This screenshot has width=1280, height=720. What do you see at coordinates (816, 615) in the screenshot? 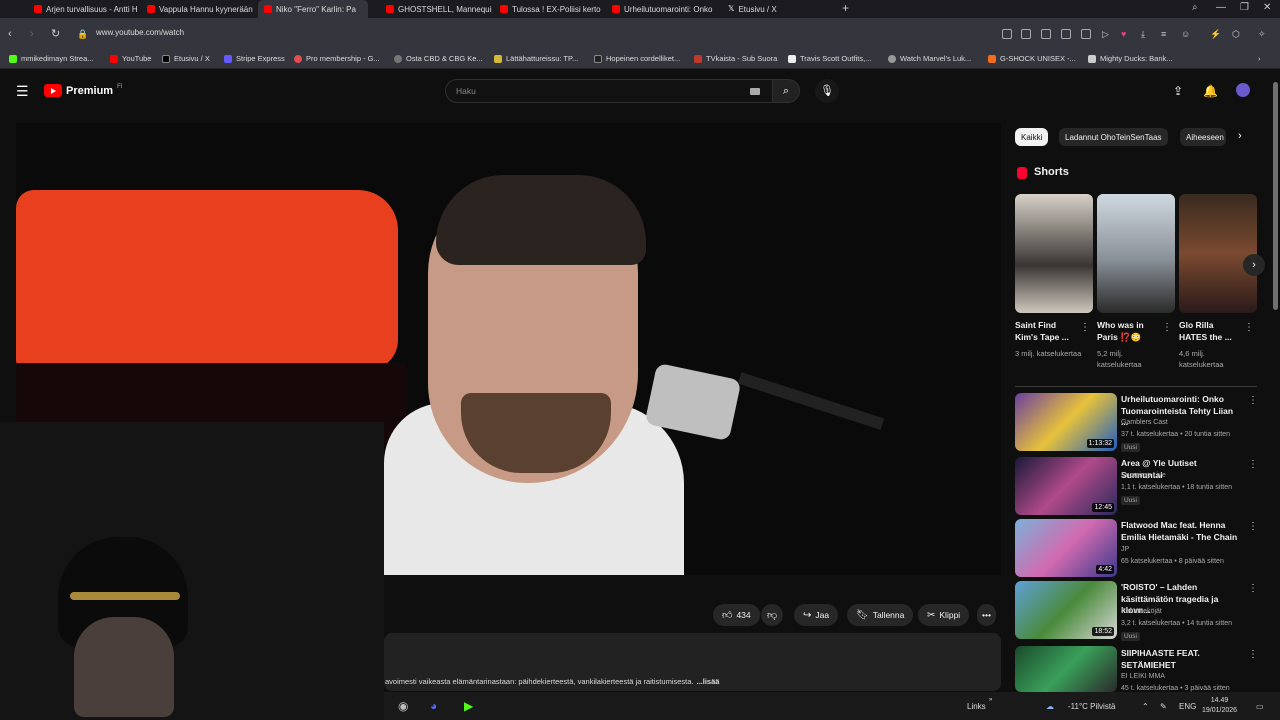
I see `share-button: ↪ Jaa` at bounding box center [816, 615].